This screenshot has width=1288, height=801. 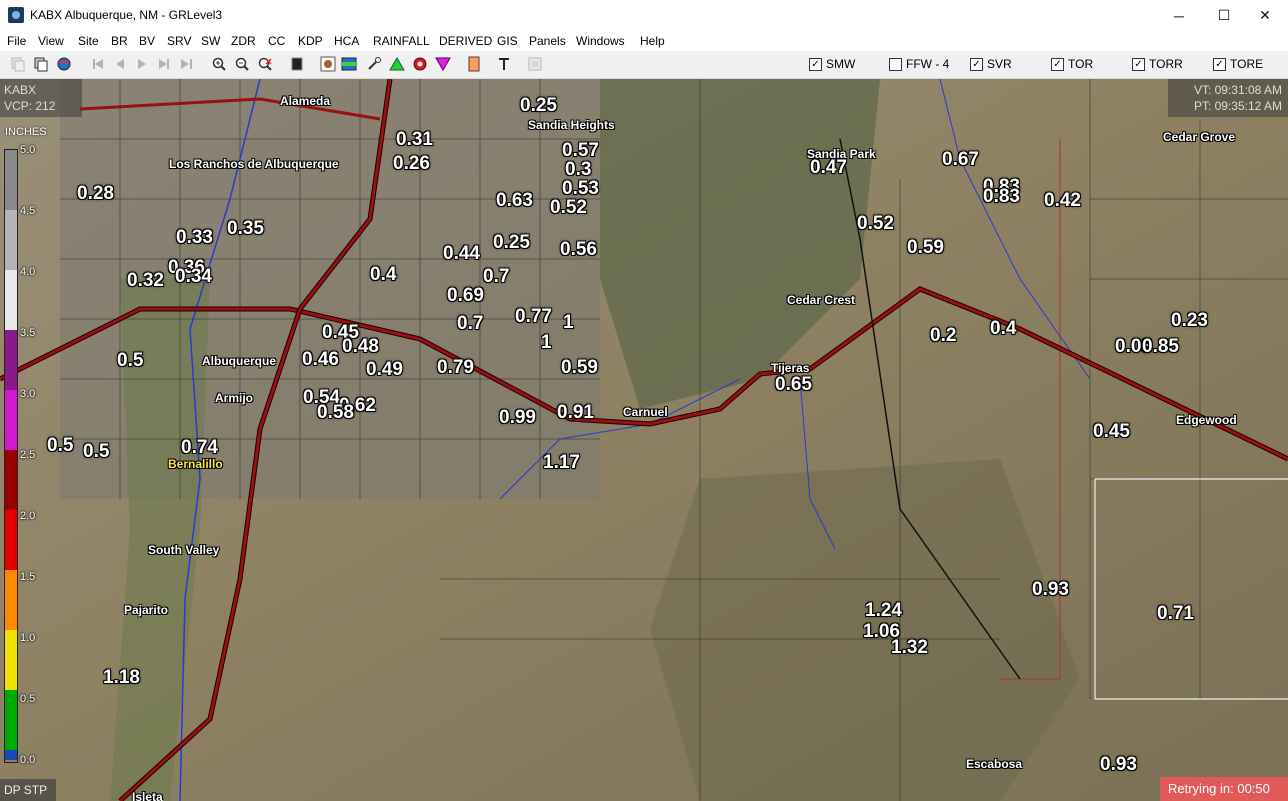 What do you see at coordinates (320, 359) in the screenshot?
I see `rain-value: 0.46` at bounding box center [320, 359].